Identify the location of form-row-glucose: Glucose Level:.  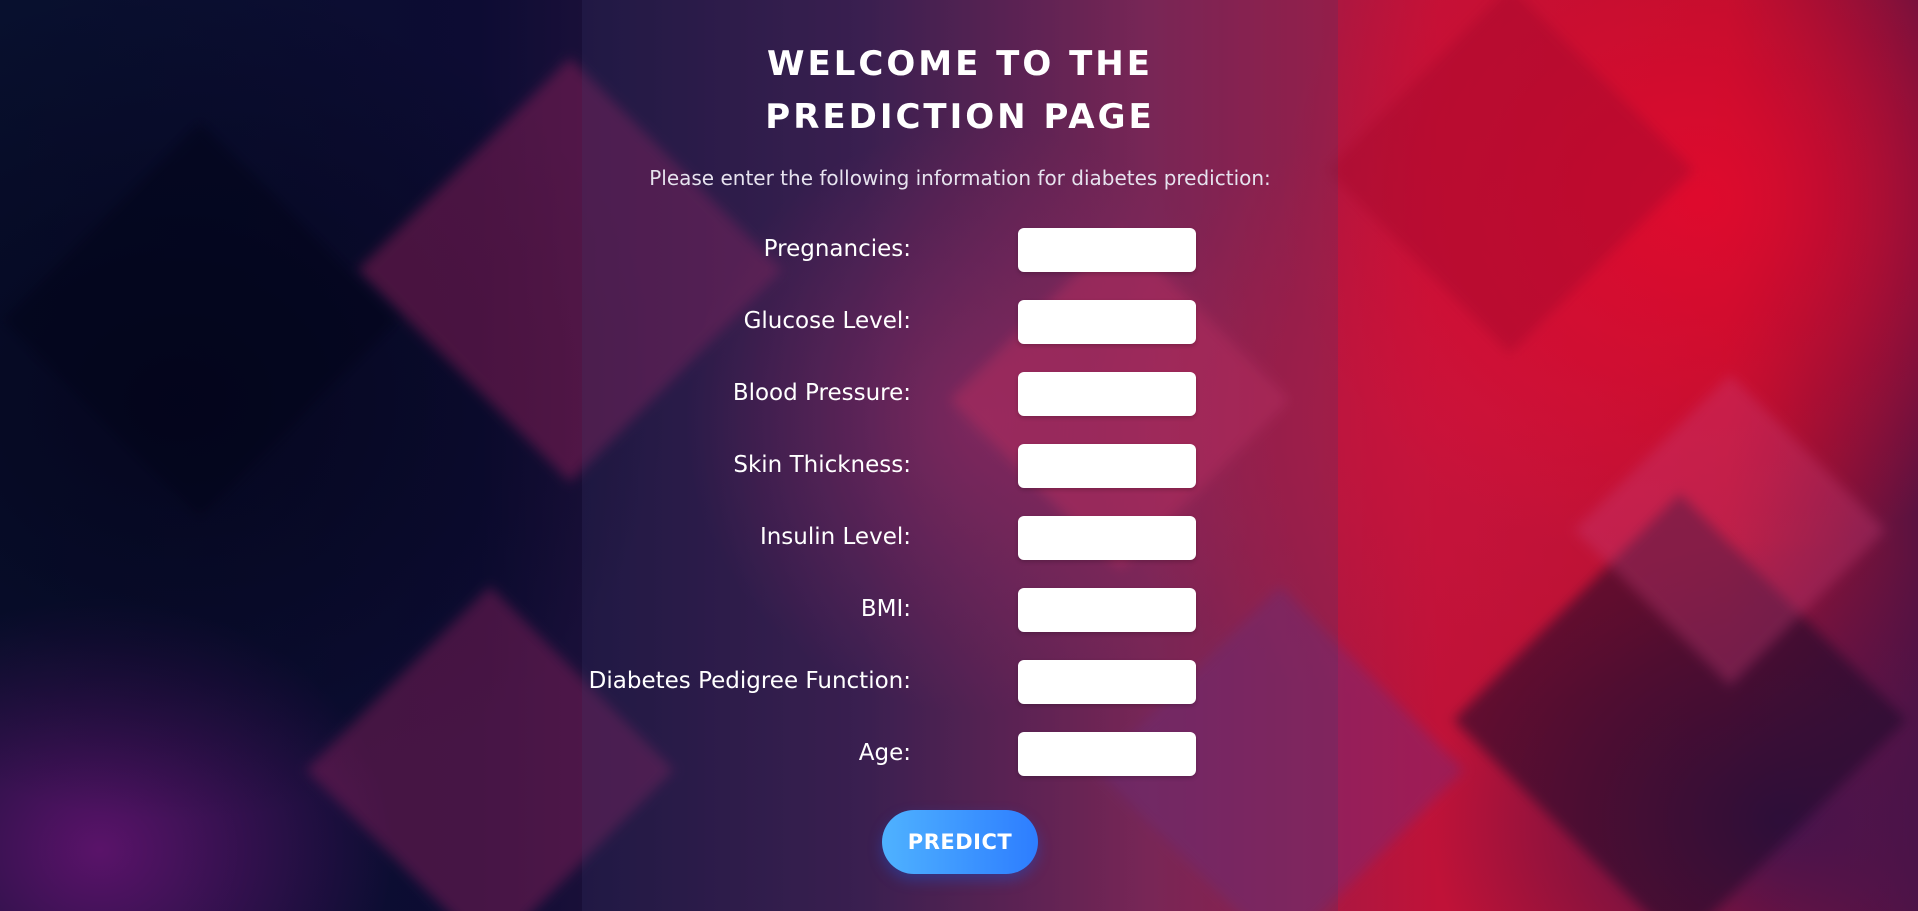
(960, 336).